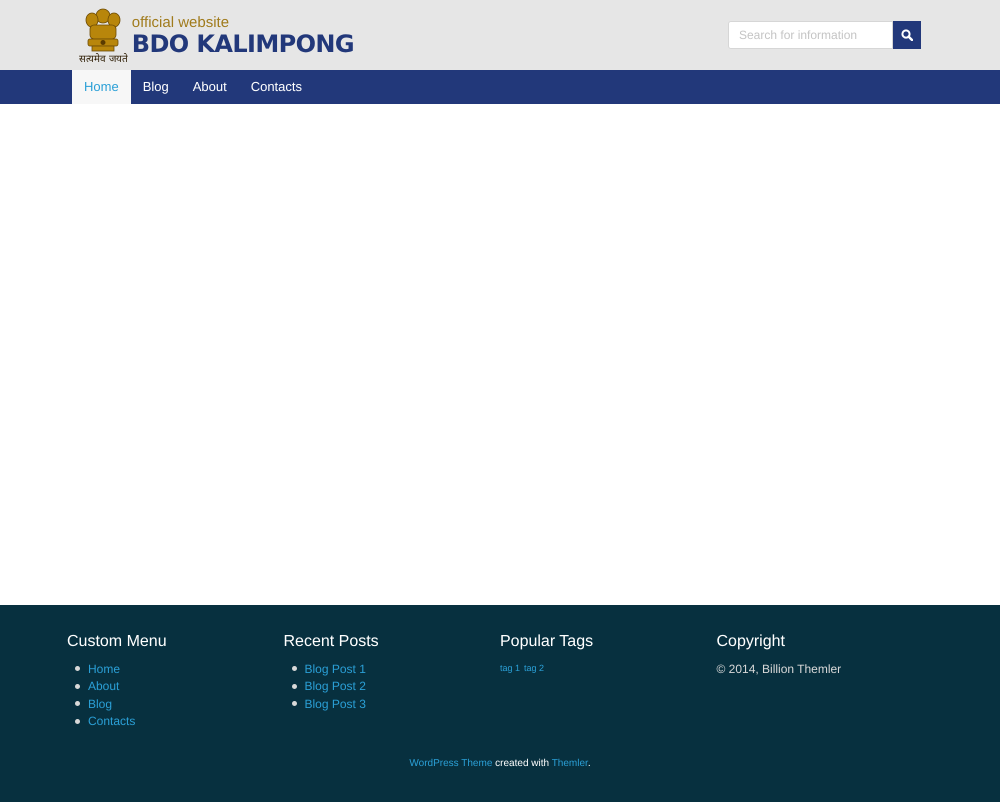 The width and height of the screenshot is (1000, 802). What do you see at coordinates (117, 642) in the screenshot?
I see `footer-heading: Custom Menu` at bounding box center [117, 642].